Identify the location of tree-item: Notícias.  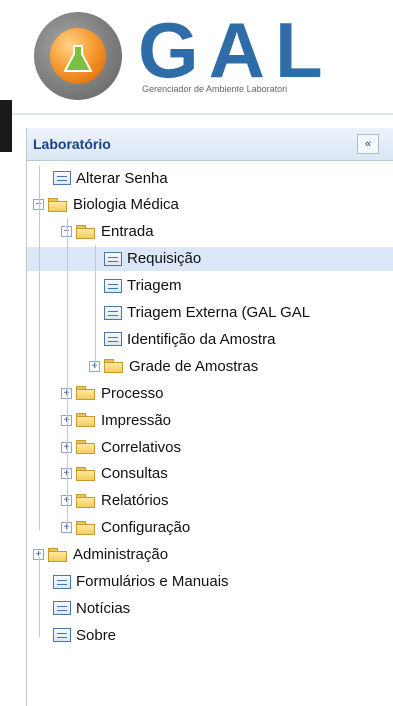
(81, 608).